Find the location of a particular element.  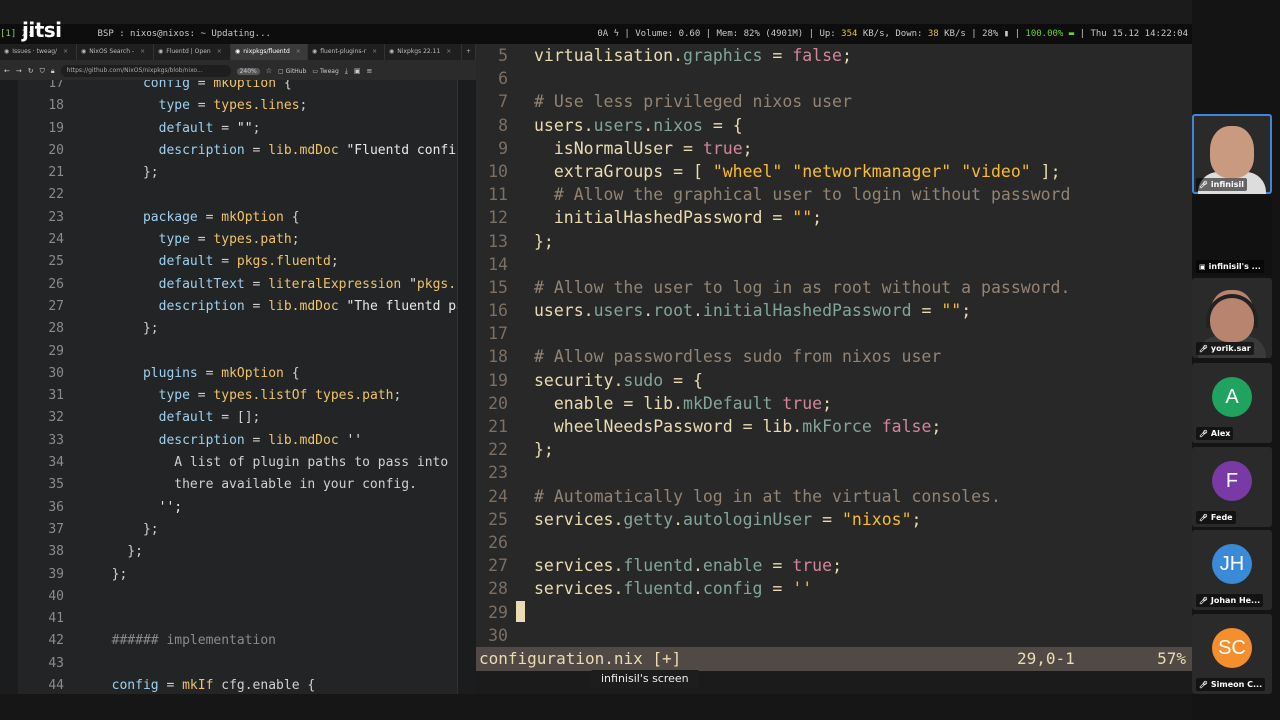

line-number: 18 is located at coordinates (44, 106).